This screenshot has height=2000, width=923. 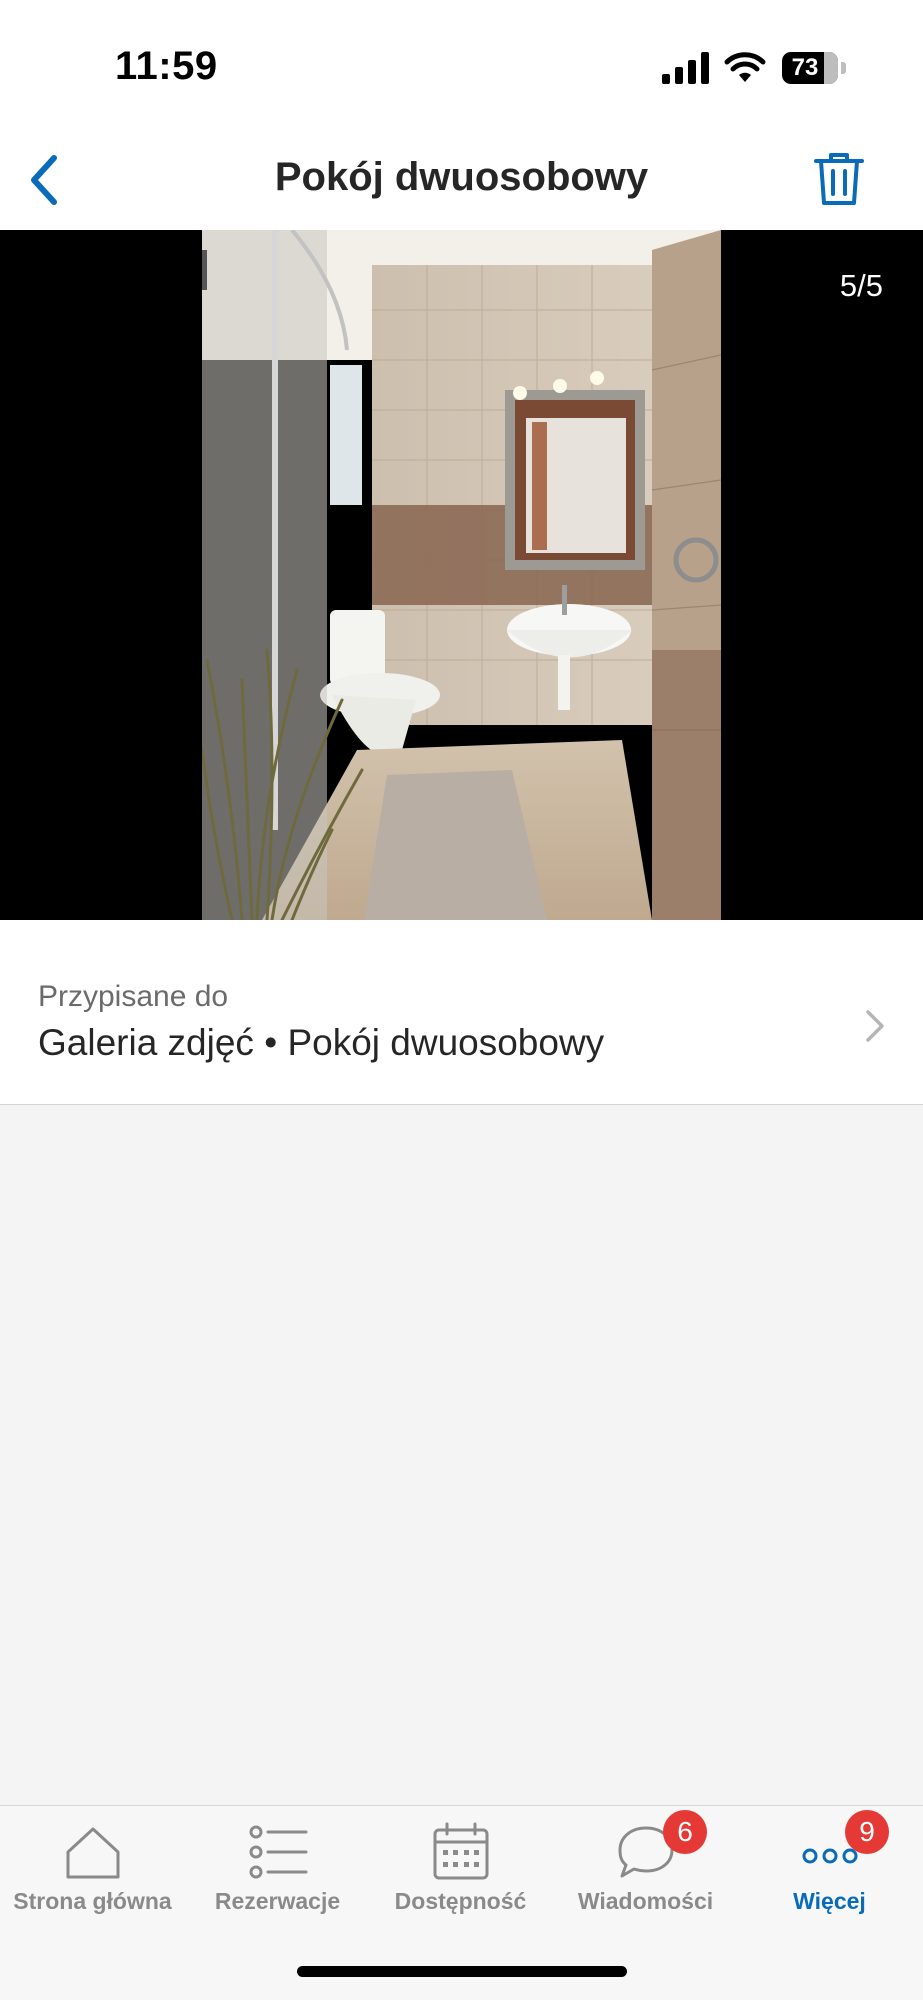 What do you see at coordinates (805, 67) in the screenshot?
I see `battery-level: 73` at bounding box center [805, 67].